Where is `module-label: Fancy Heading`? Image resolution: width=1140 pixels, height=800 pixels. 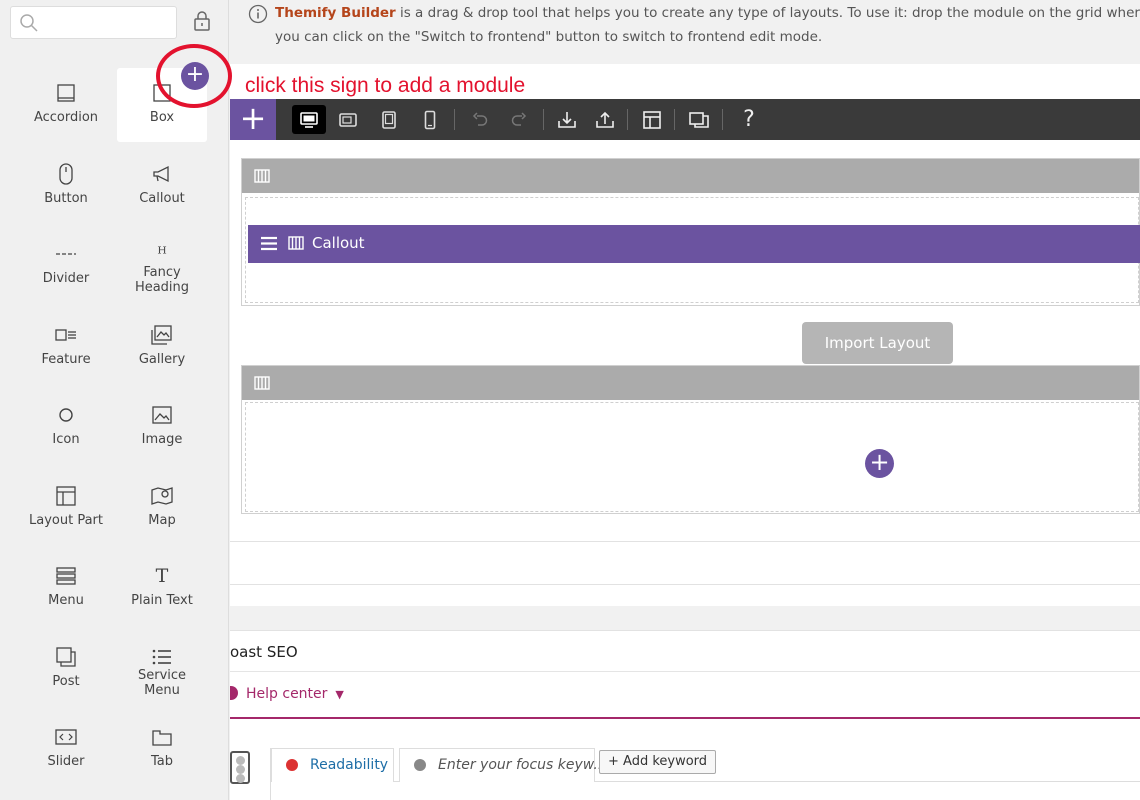 module-label: Fancy Heading is located at coordinates (162, 280).